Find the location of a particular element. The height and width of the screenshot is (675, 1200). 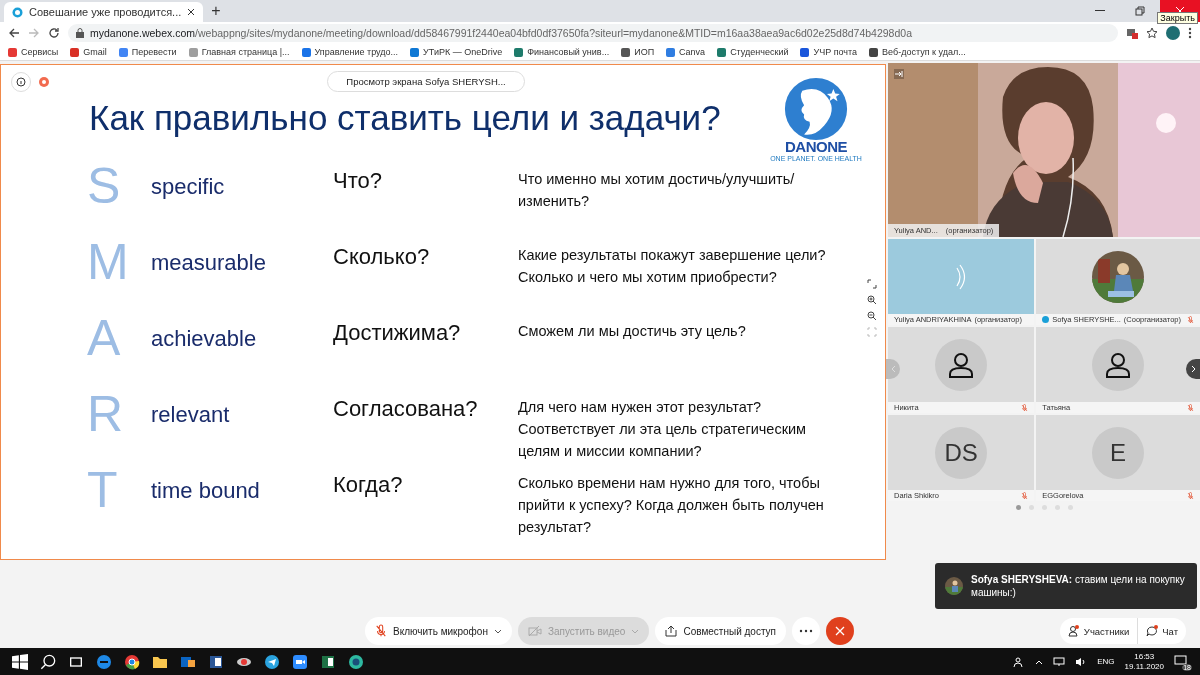

record-icon is located at coordinates (44, 81).